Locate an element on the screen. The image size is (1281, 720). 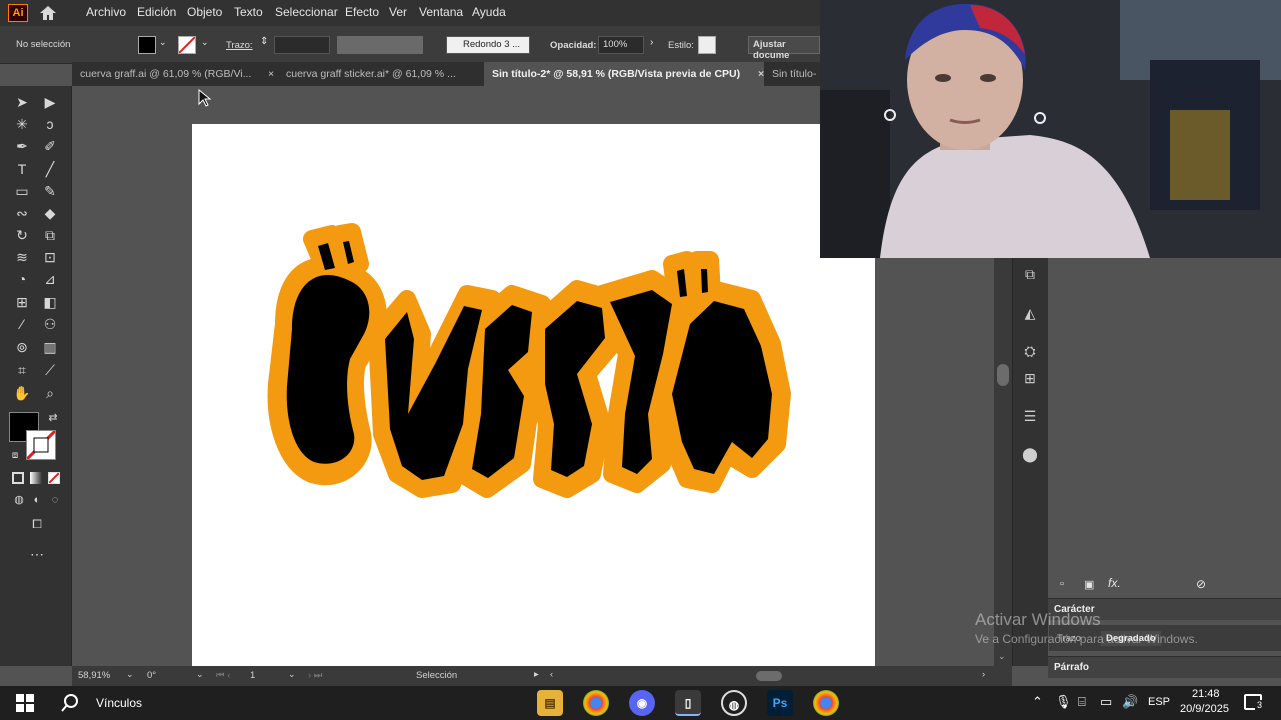
eraser-tool-icon: ◆ is located at coordinates (50, 213).